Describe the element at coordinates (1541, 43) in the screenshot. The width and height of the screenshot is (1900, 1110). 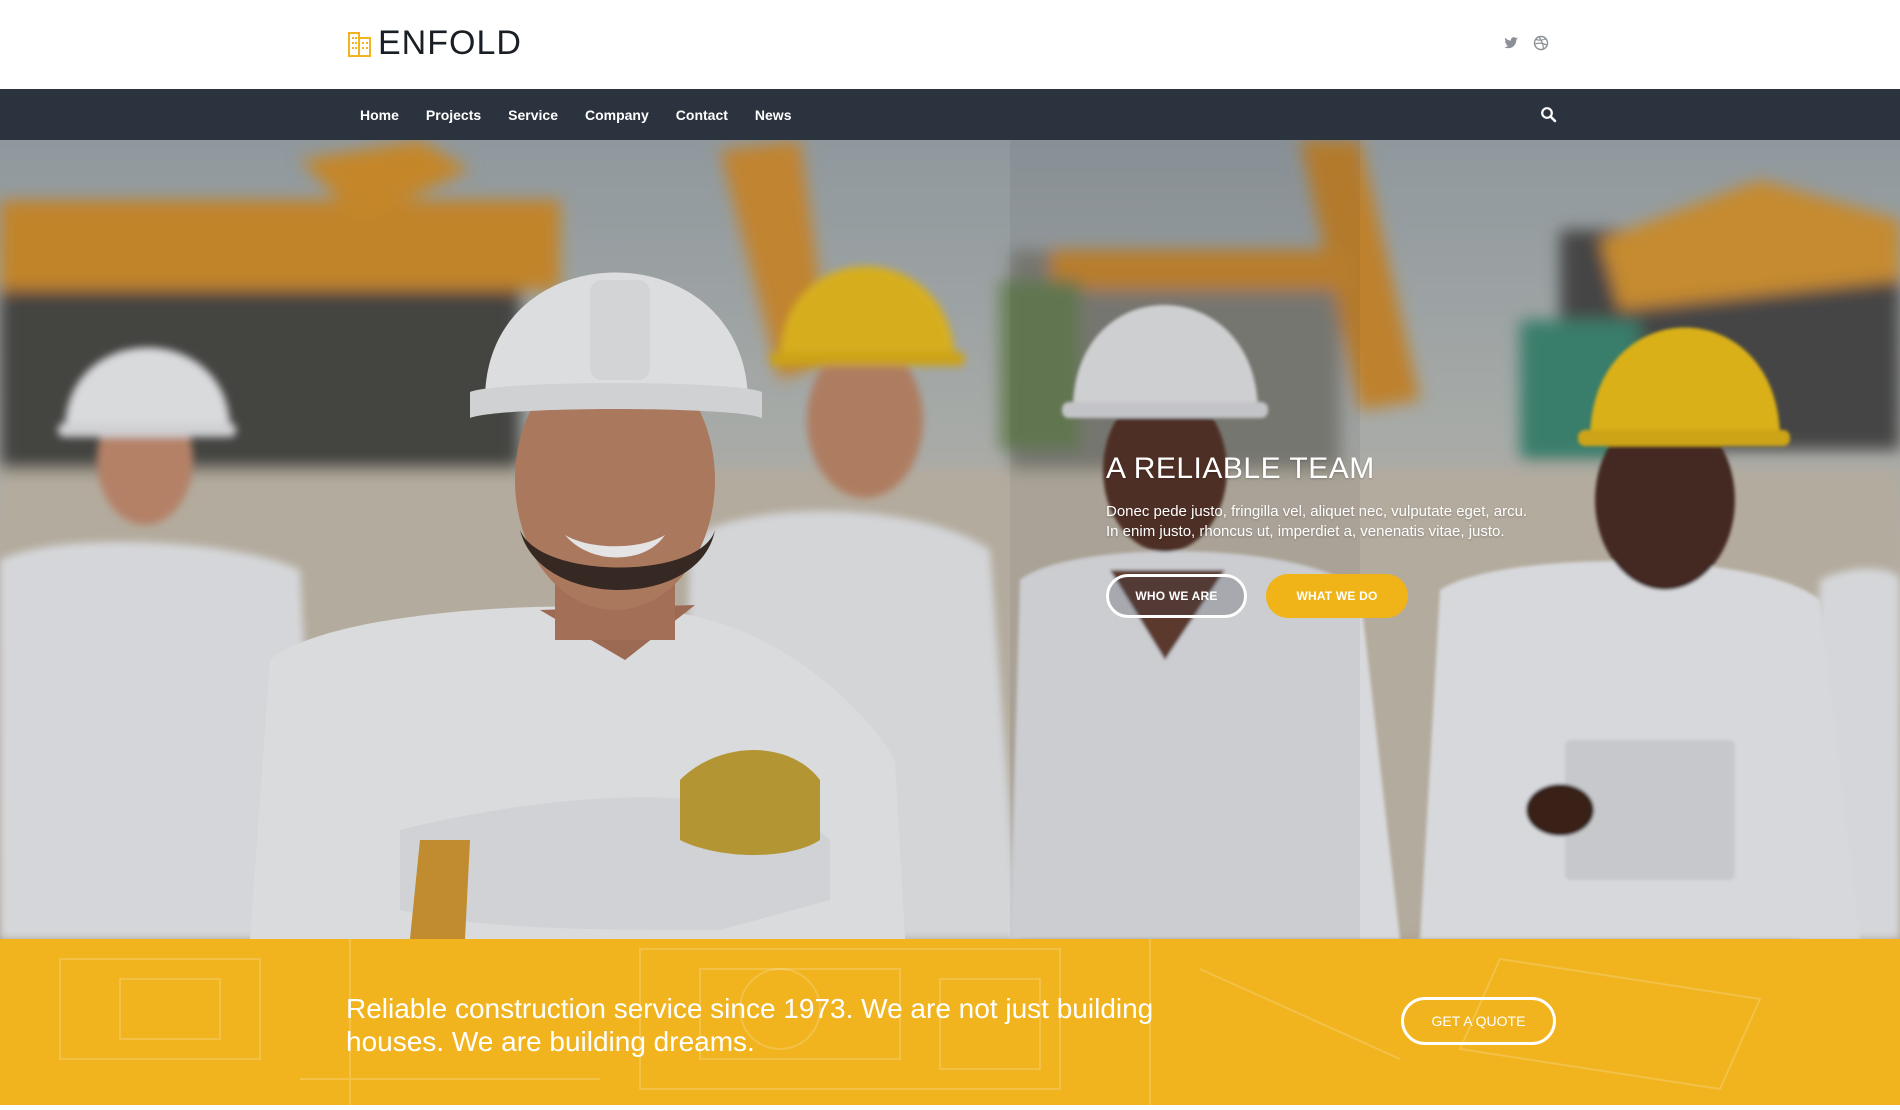
I see `dribbble-icon` at that location.